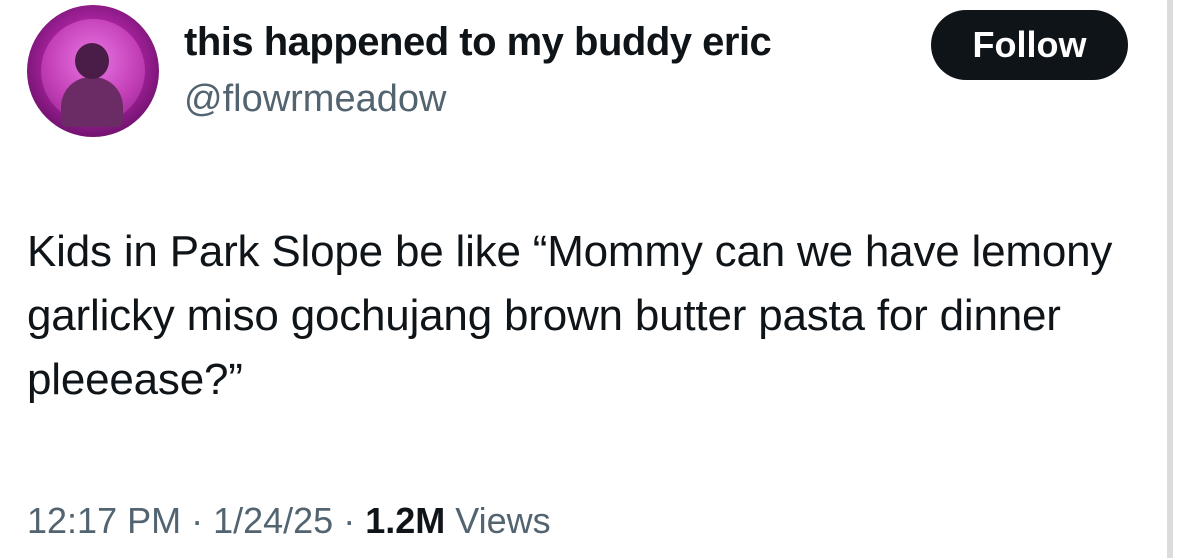 This screenshot has height=558, width=1179. I want to click on tweet-meta: 12:17 PM · 1/24/25 · 1.2M Views, so click(289, 521).